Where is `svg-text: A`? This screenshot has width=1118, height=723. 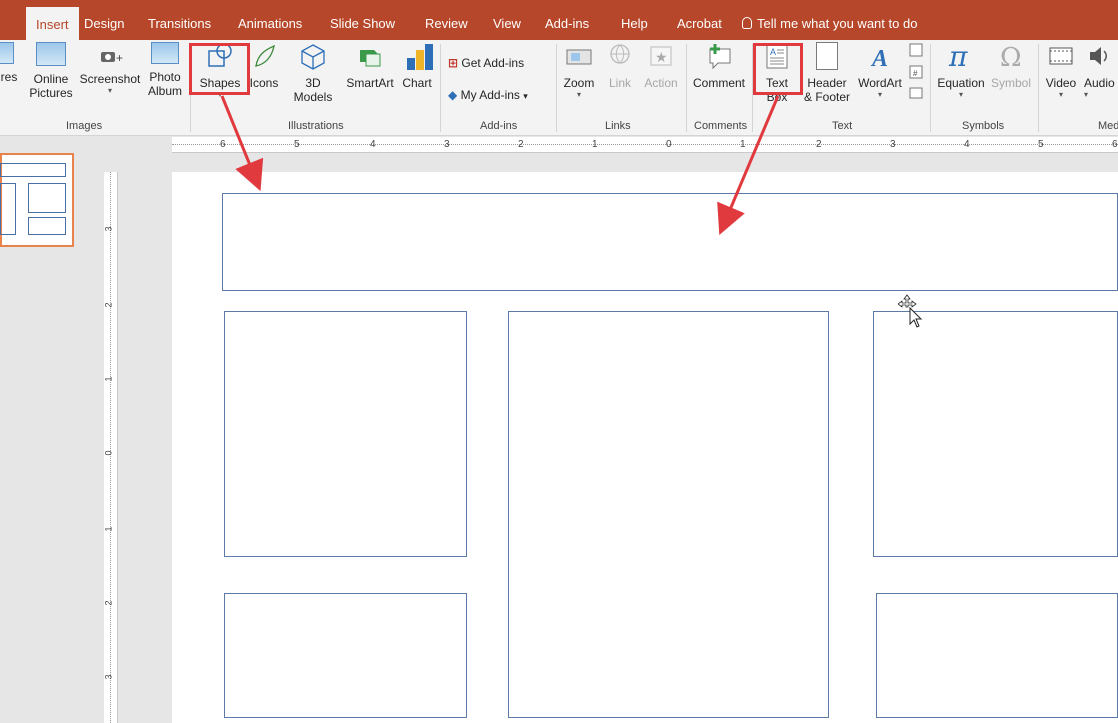
svg-text: A is located at coordinates (879, 58).